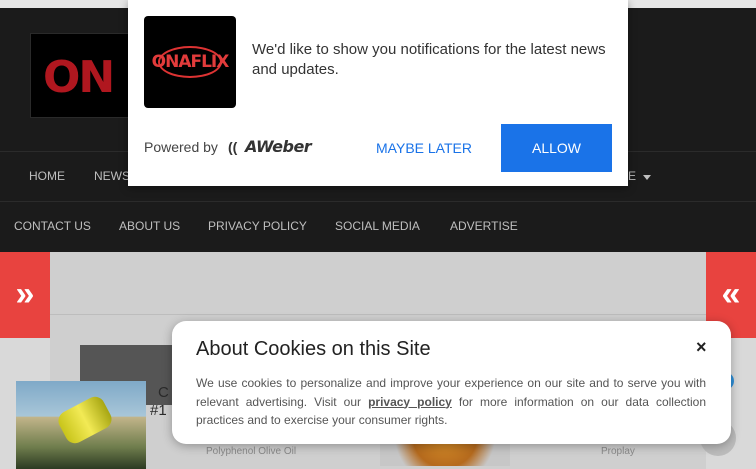 The image size is (756, 469). Describe the element at coordinates (618, 451) in the screenshot. I see `ad-label: Proplay` at that location.